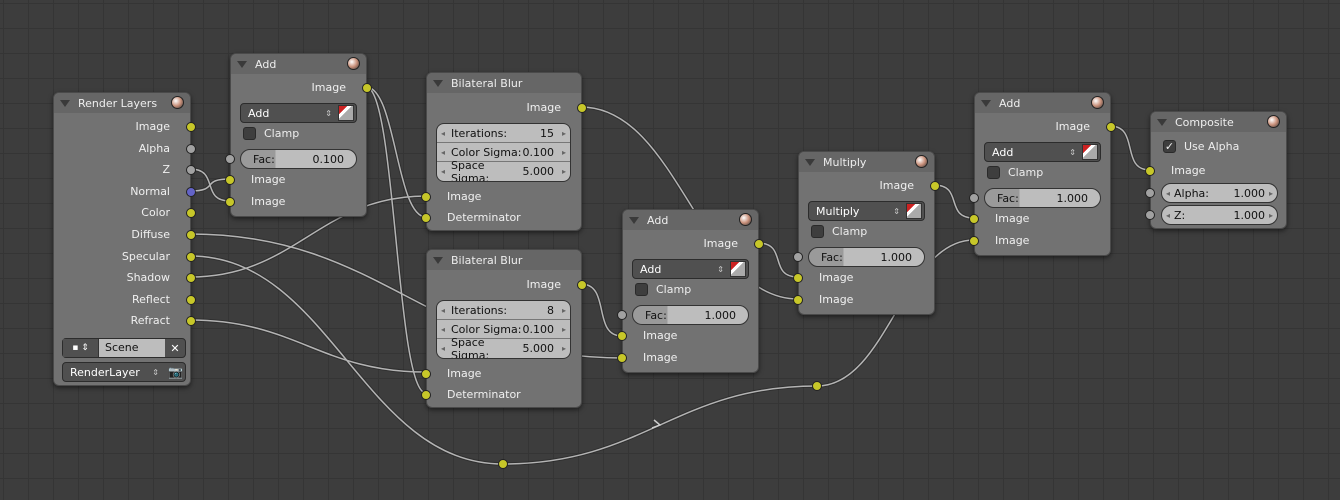 The height and width of the screenshot is (500, 1340). Describe the element at coordinates (175, 348) in the screenshot. I see `close-icon: ✕` at that location.